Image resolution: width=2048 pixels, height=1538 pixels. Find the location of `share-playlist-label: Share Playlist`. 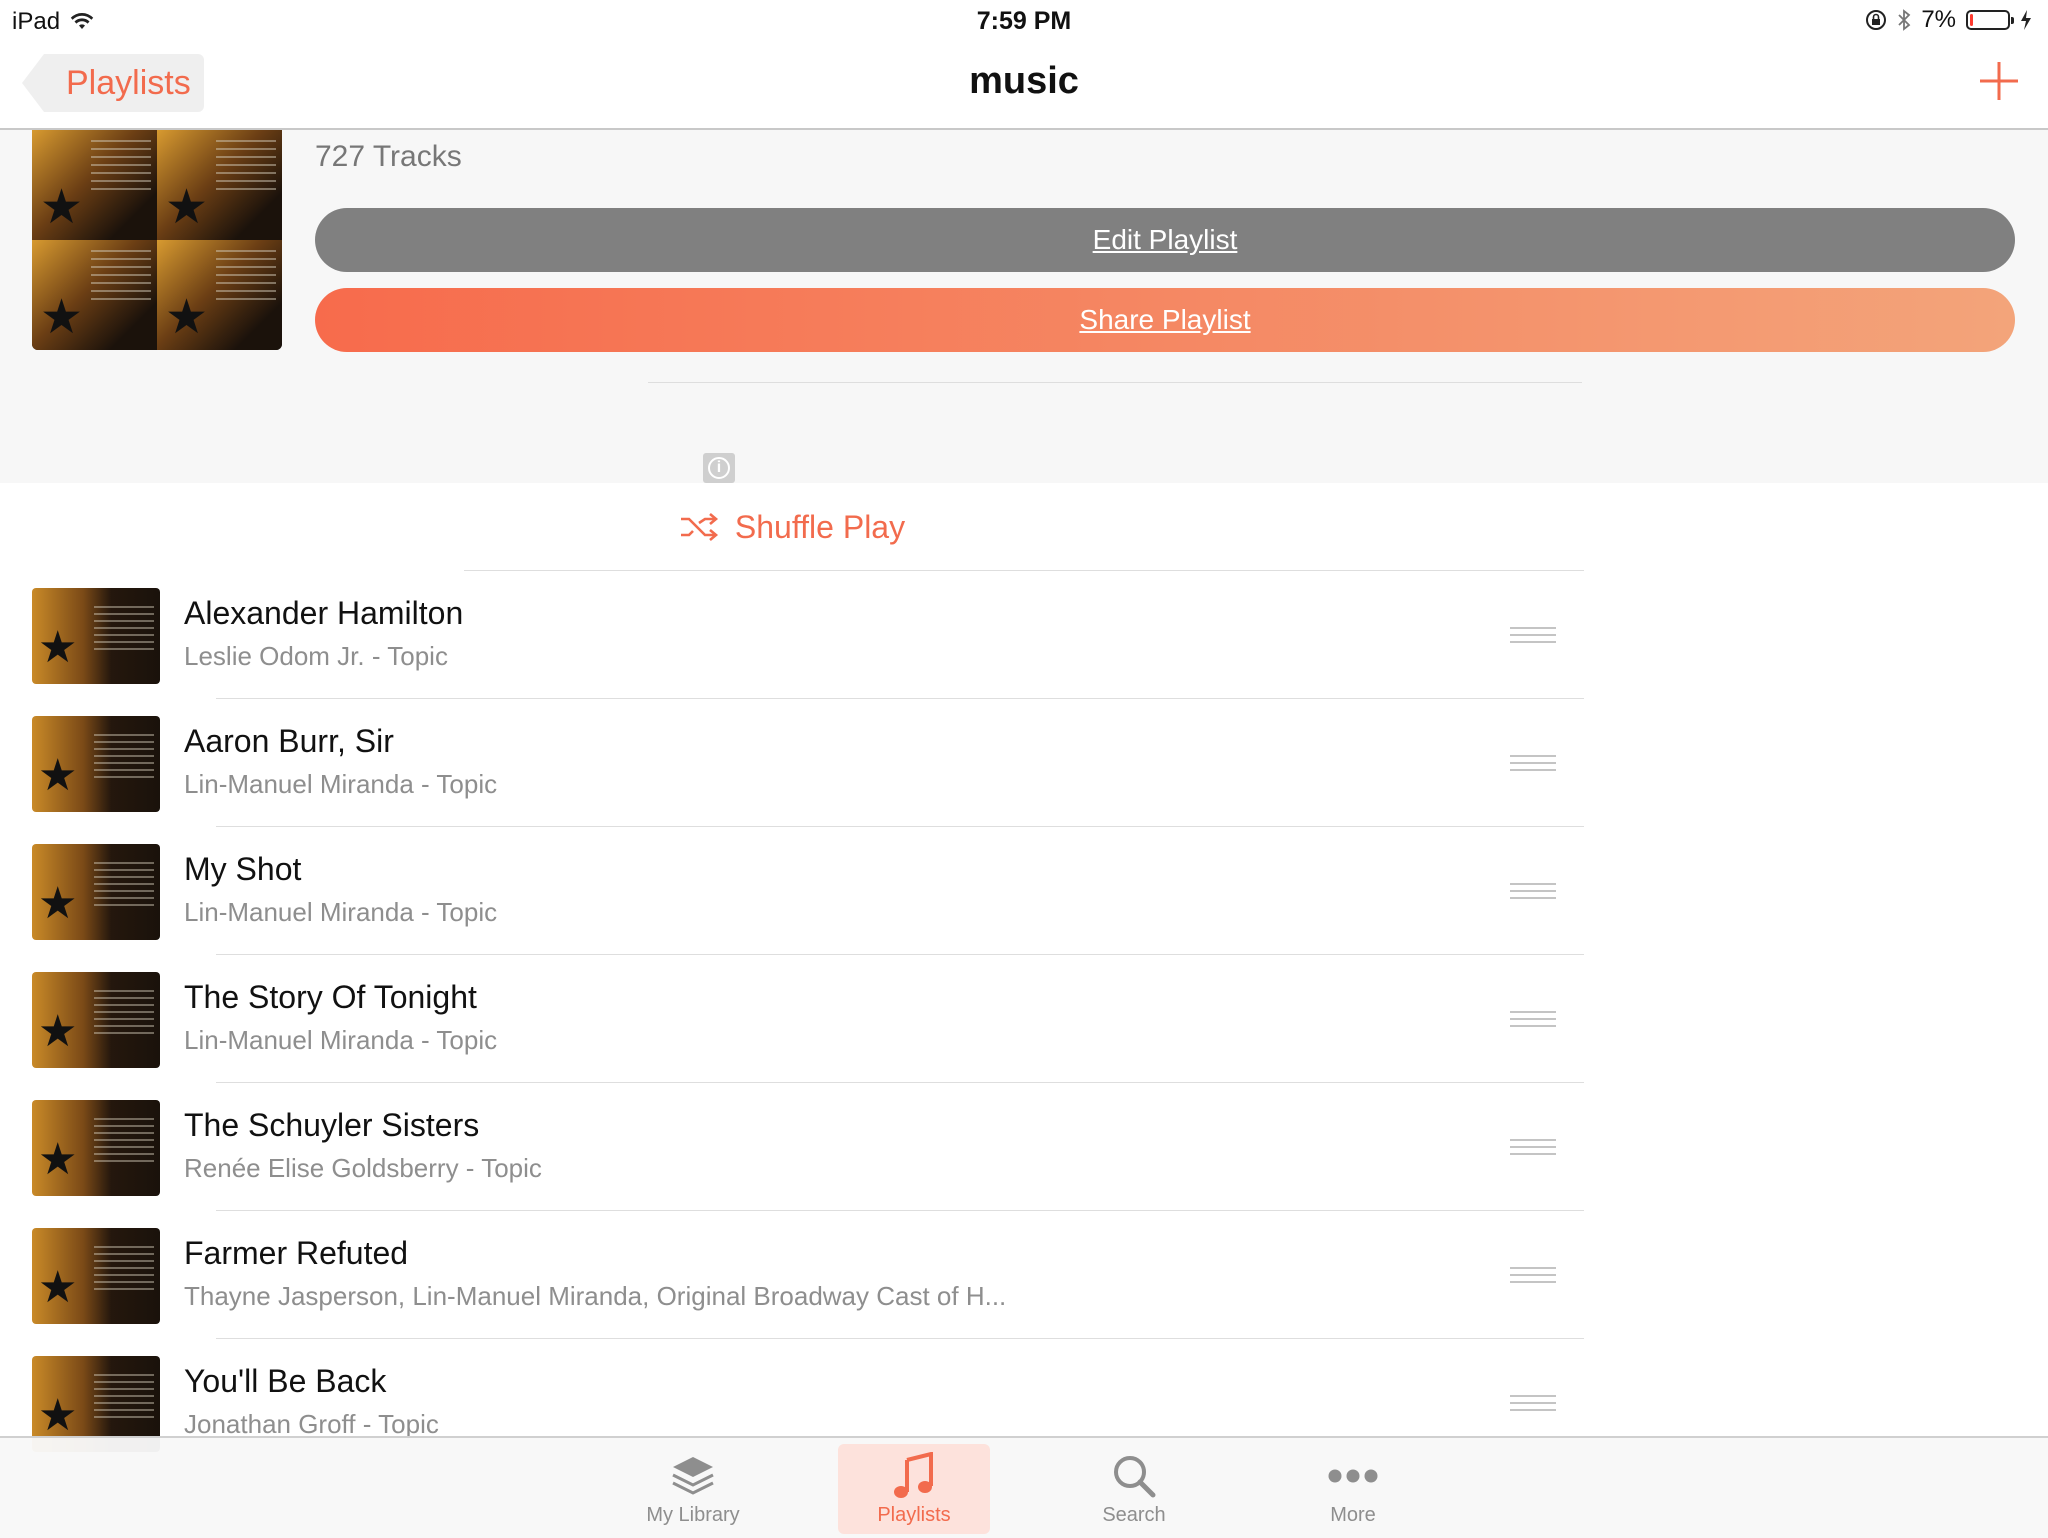

share-playlist-label: Share Playlist is located at coordinates (1165, 319).